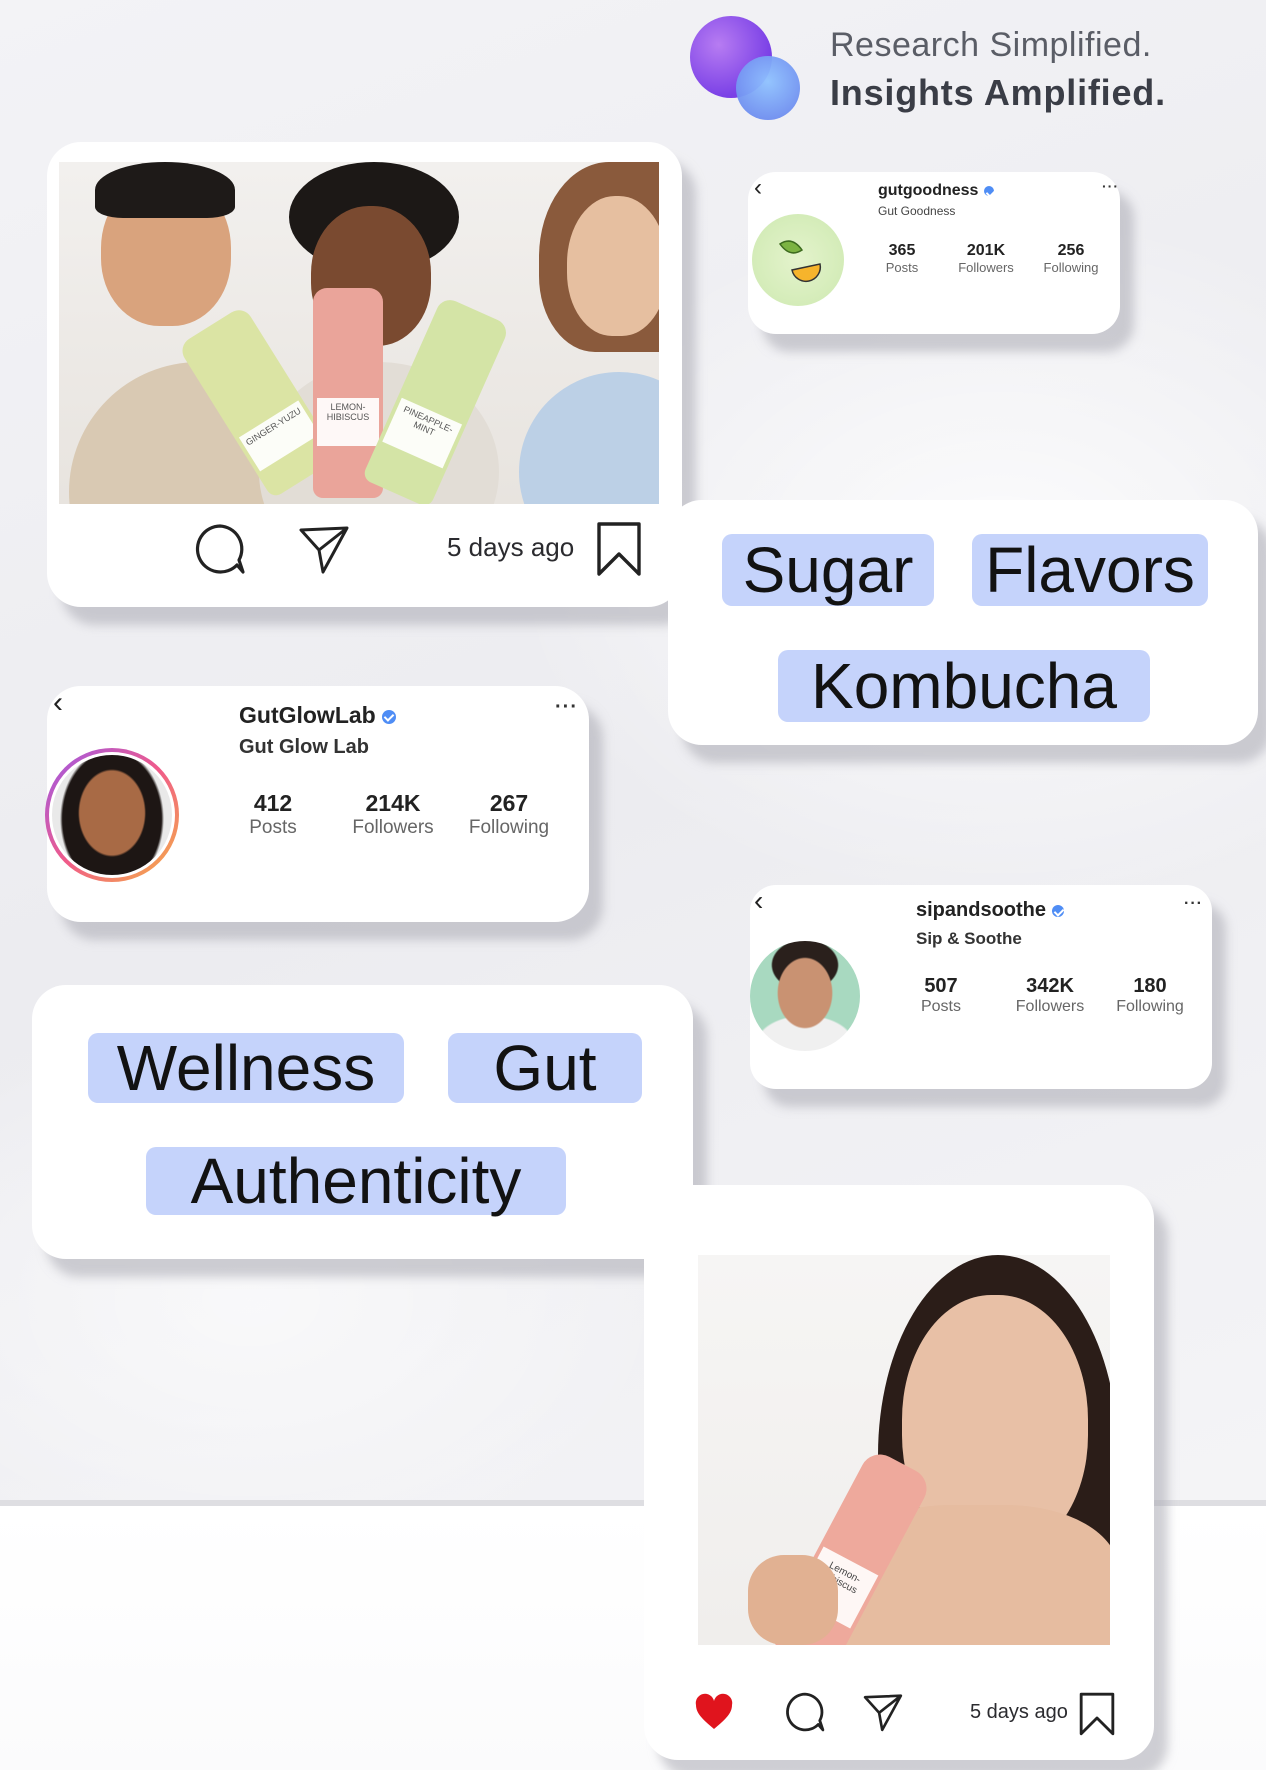 The image size is (1266, 1770). I want to click on post-card-woman-drinking: Lemon-Hibiscus 5 days ago, so click(899, 1472).